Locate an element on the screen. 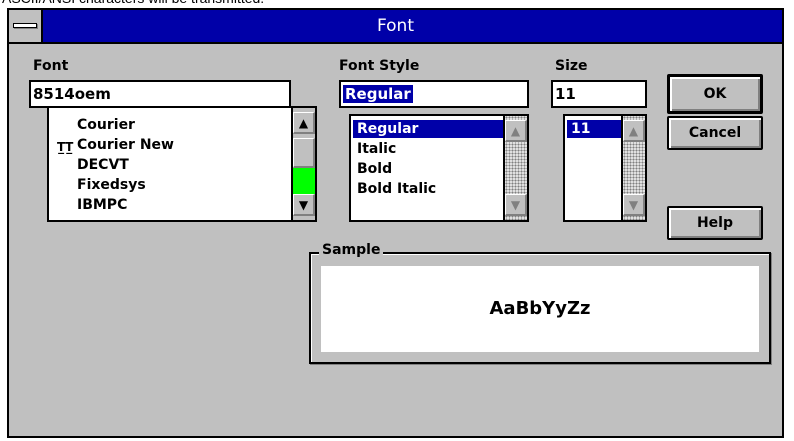 Image resolution: width=794 pixels, height=441 pixels. ok-button: OK is located at coordinates (715, 94).